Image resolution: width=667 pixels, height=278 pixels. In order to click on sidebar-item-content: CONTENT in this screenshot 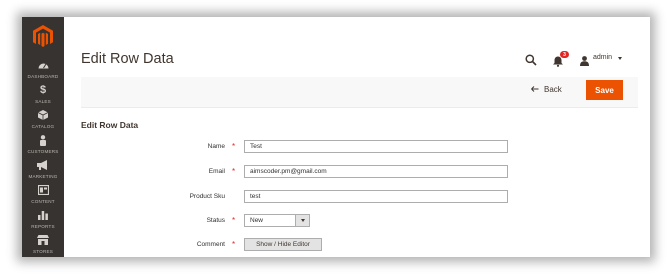, I will do `click(43, 193)`.